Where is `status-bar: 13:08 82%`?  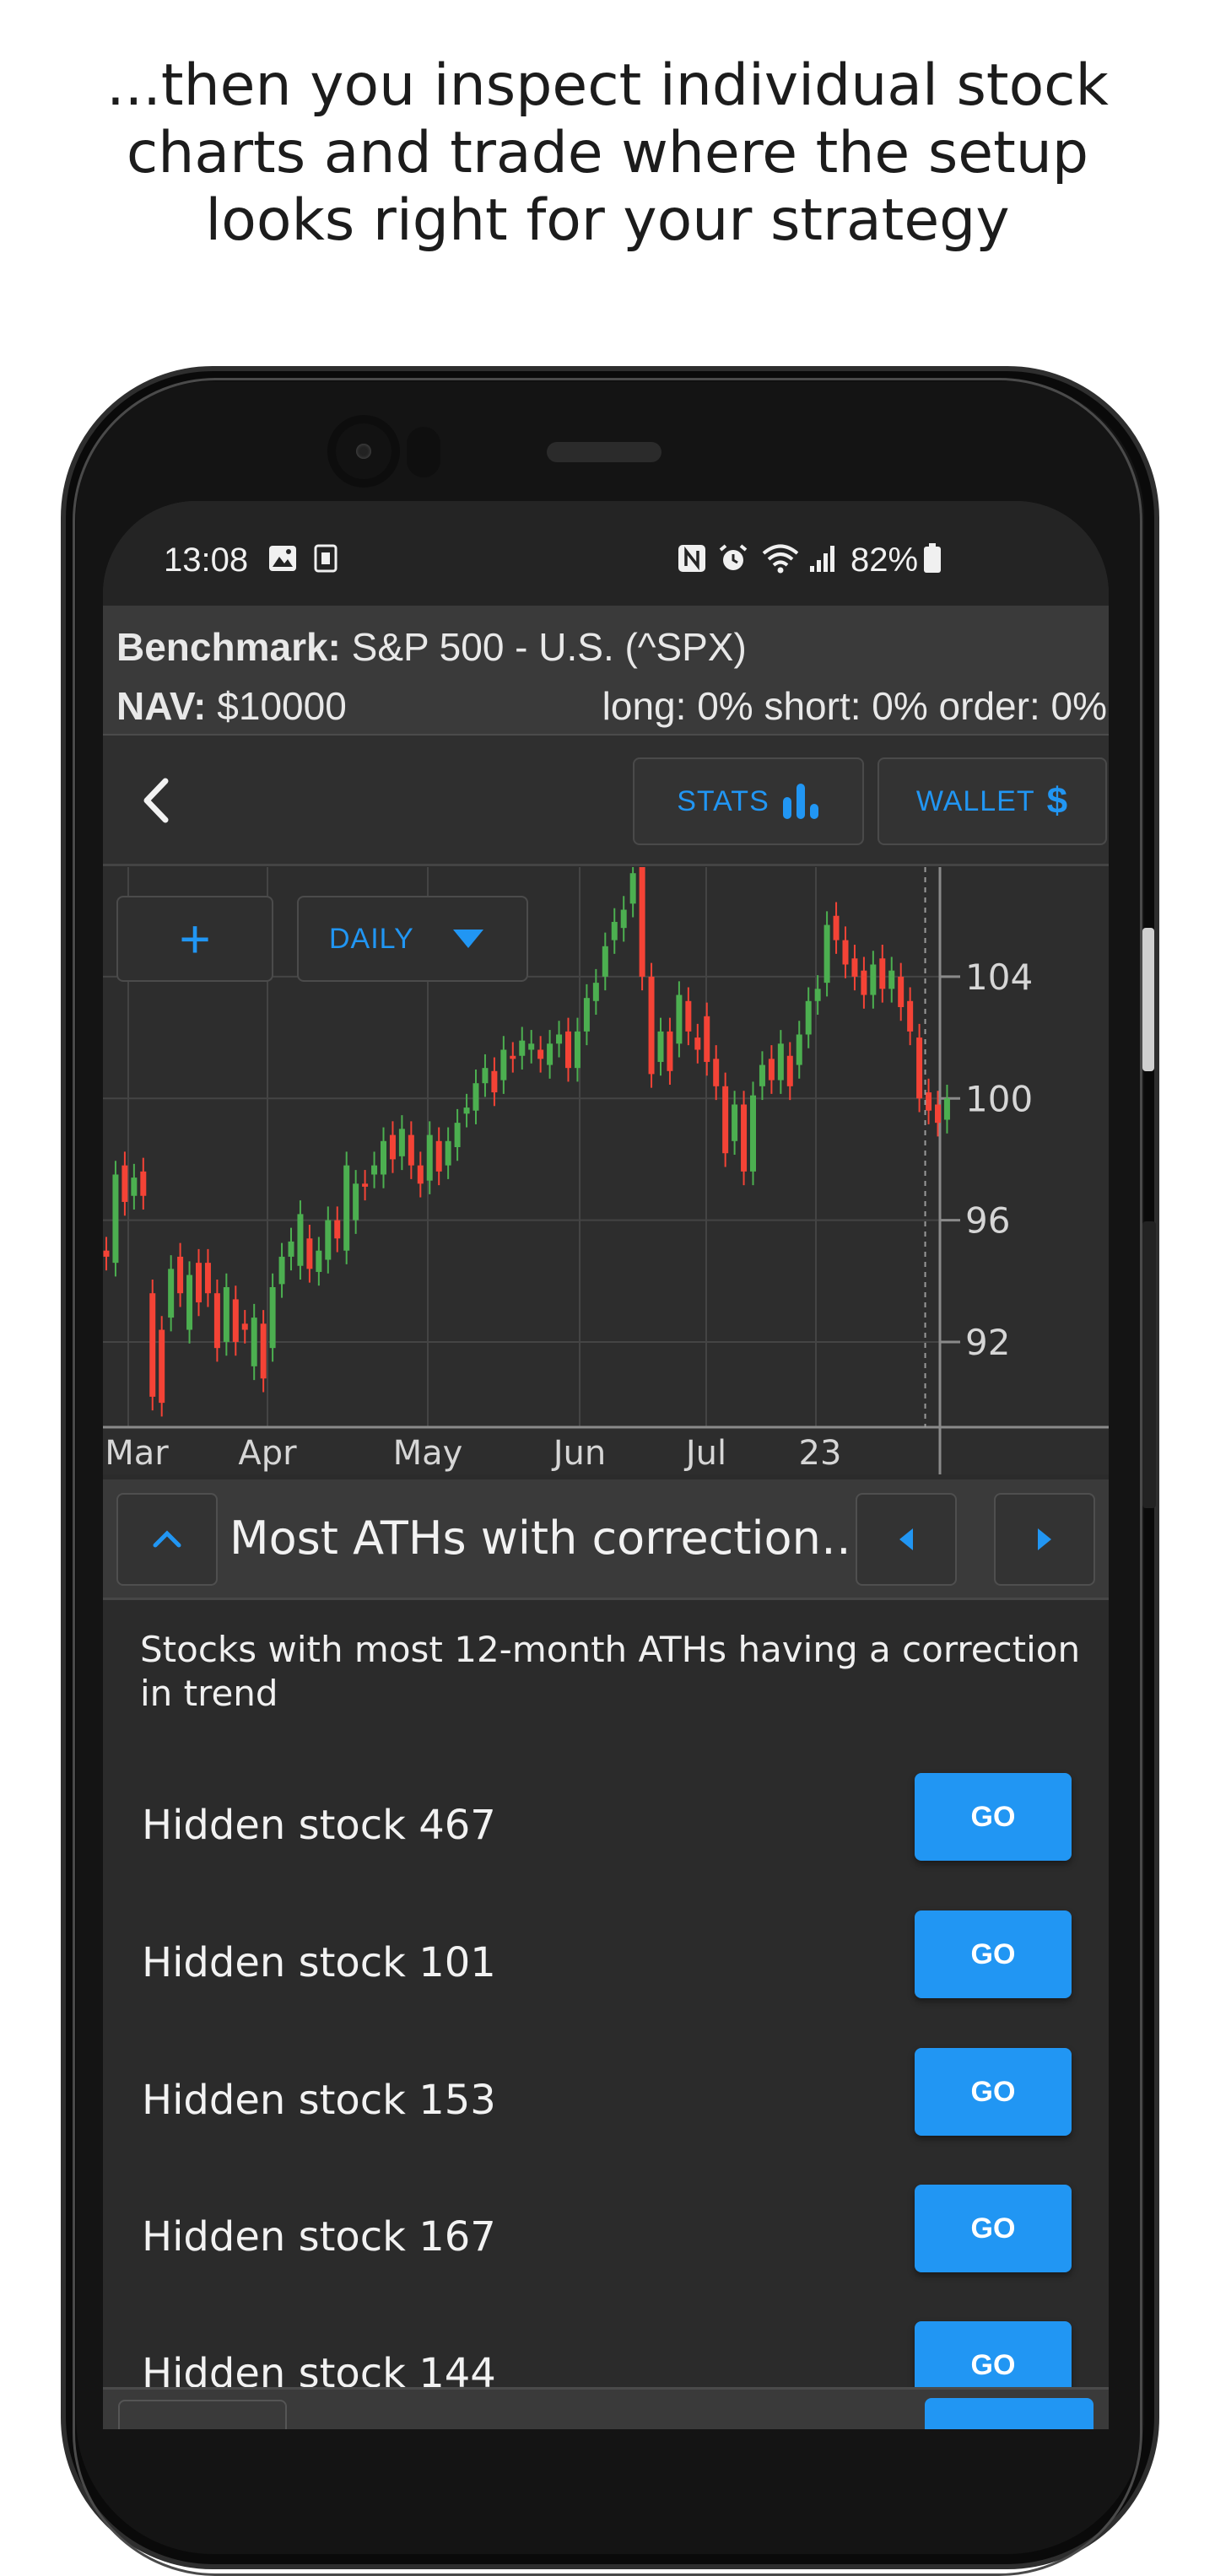 status-bar: 13:08 82% is located at coordinates (606, 553).